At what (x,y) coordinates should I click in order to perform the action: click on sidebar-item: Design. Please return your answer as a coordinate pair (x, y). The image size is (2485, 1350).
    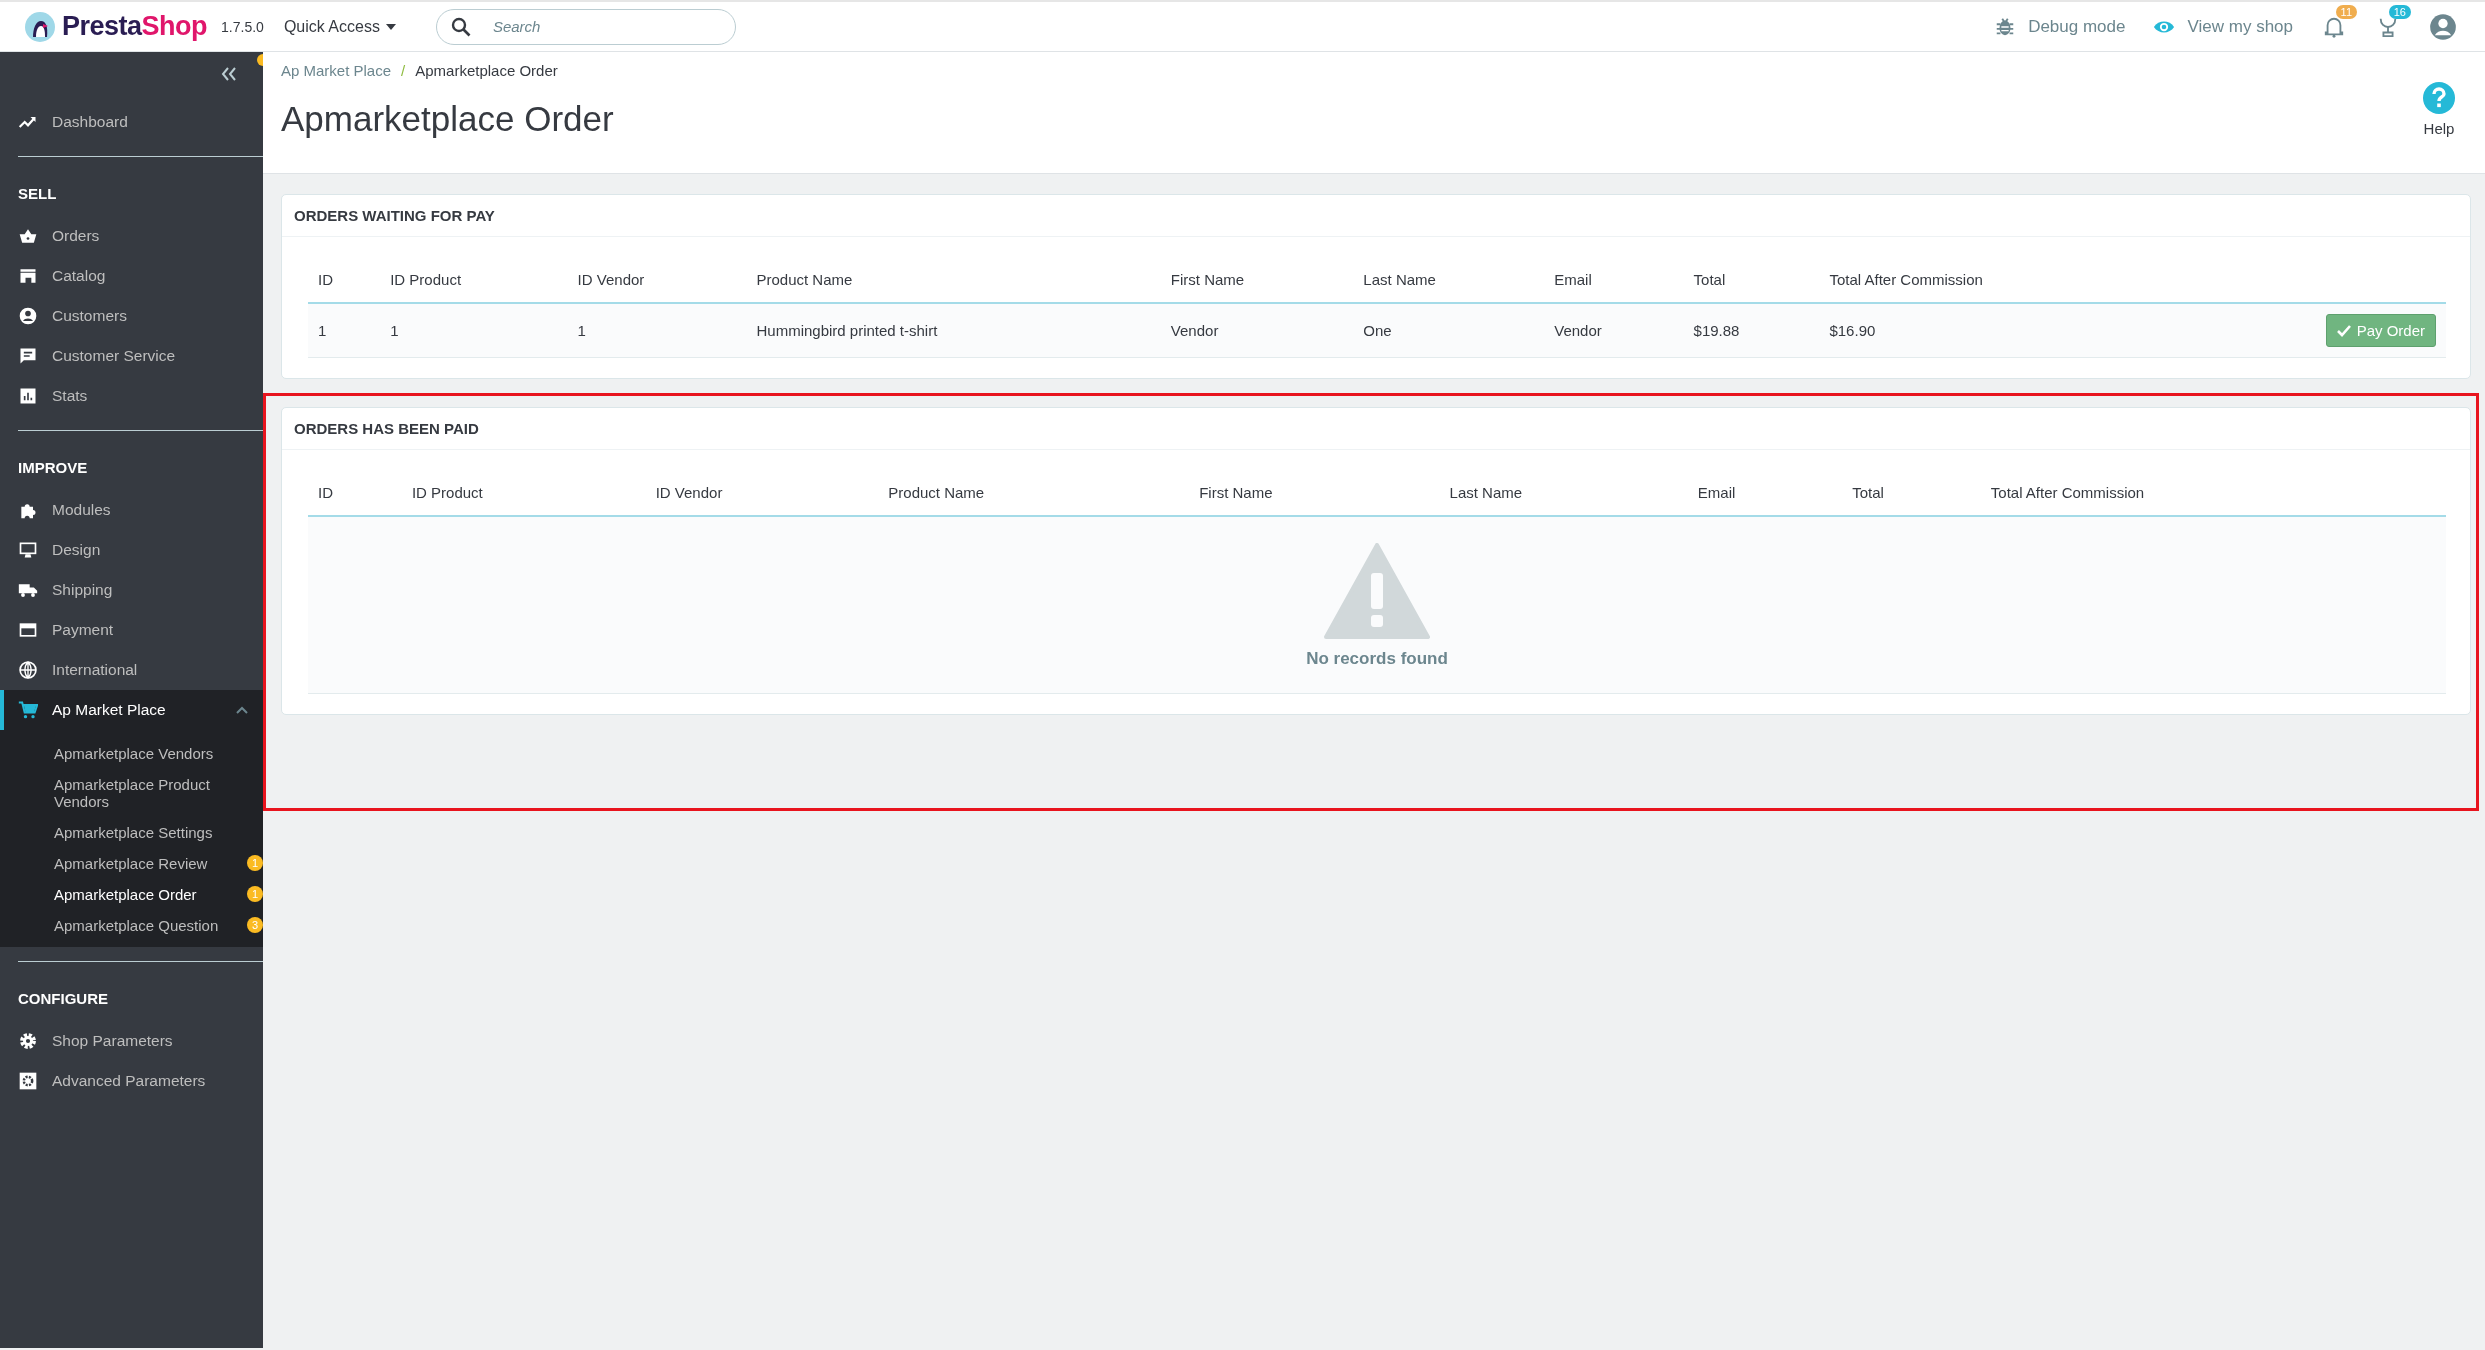
    Looking at the image, I should click on (140, 550).